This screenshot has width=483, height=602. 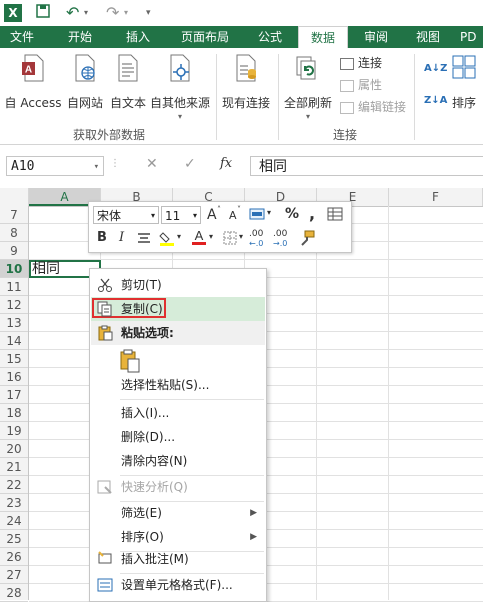 I want to click on row-header-15: 15, so click(x=14, y=359).